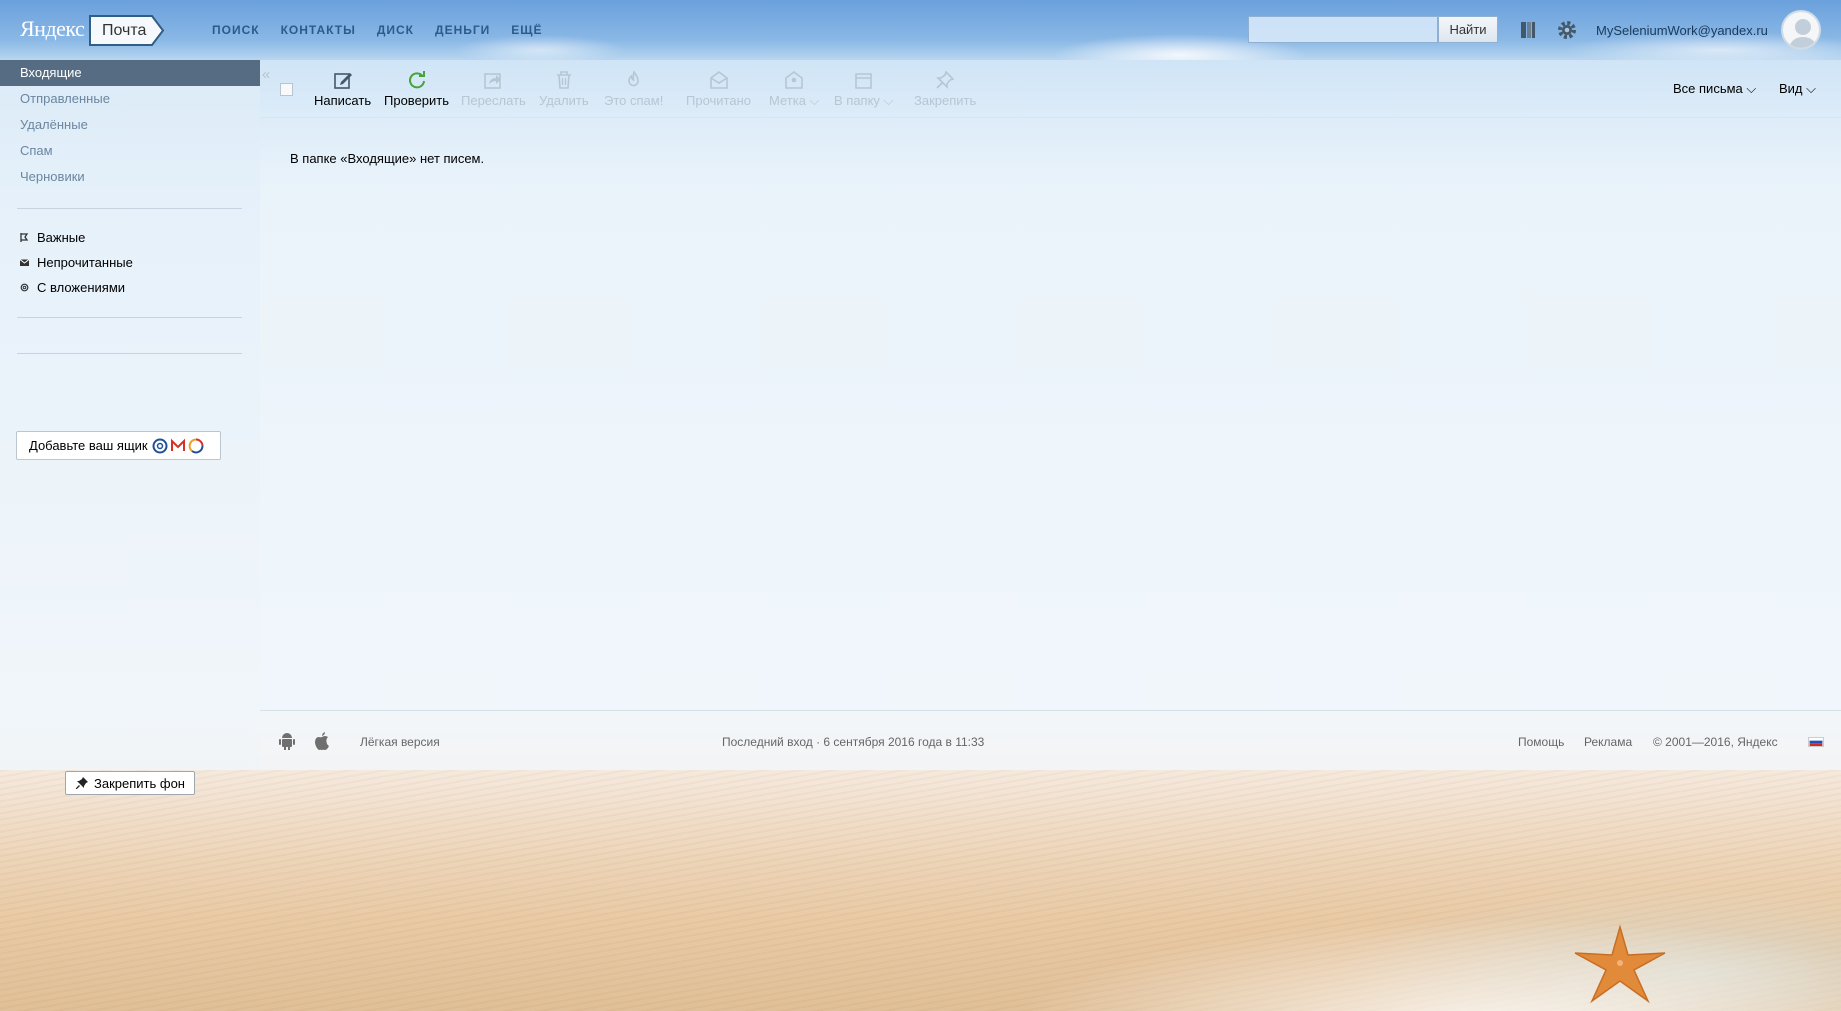 The width and height of the screenshot is (1841, 1011). Describe the element at coordinates (462, 30) in the screenshot. I see `nav-money: ДЕНЬГИ` at that location.